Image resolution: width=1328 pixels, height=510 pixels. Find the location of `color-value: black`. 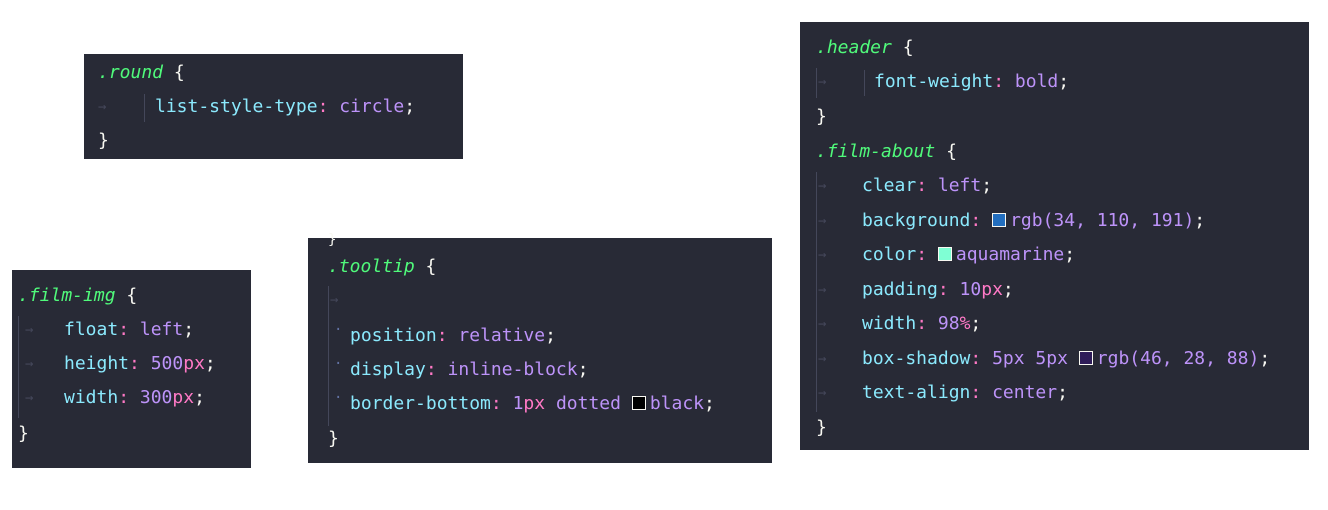

color-value: black is located at coordinates (677, 403).